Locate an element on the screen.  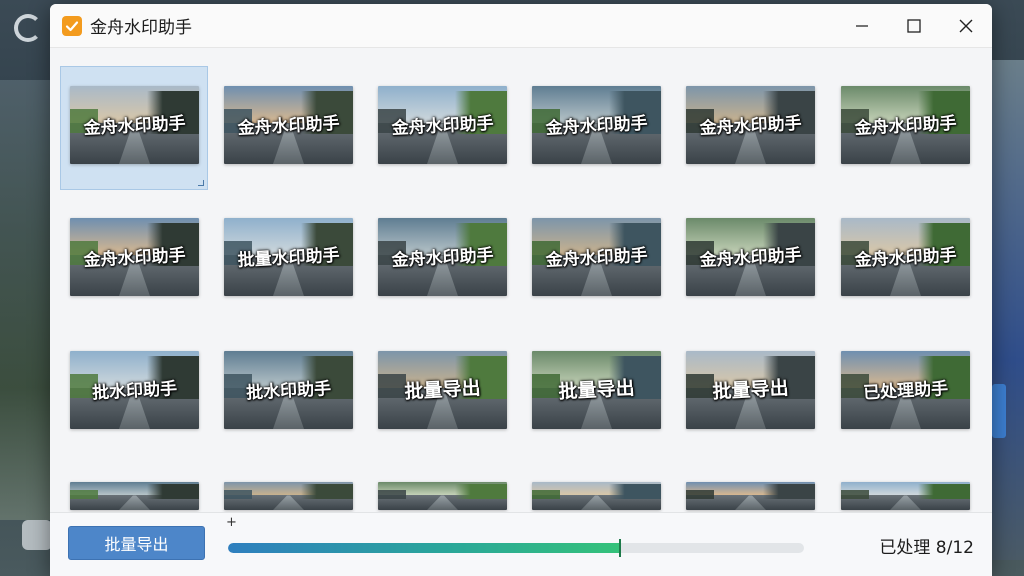
plus-icon: + is located at coordinates (231, 522).